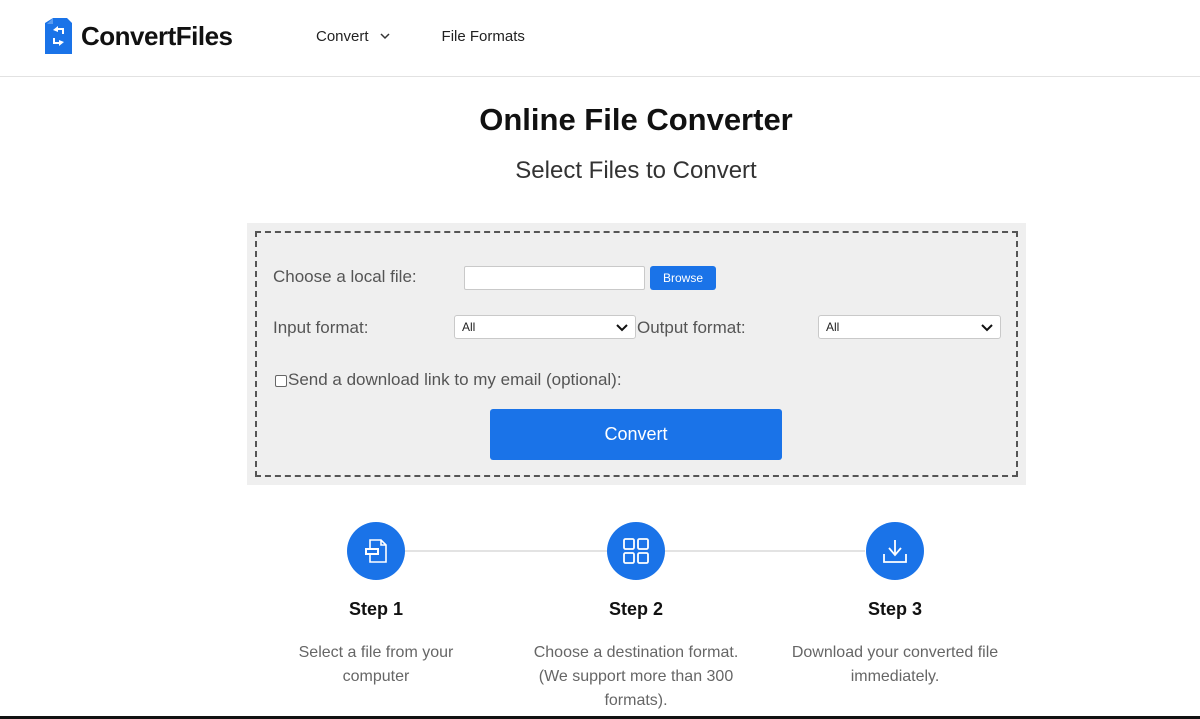  I want to click on step-3-desc-line: Download your converted file, so click(895, 652).